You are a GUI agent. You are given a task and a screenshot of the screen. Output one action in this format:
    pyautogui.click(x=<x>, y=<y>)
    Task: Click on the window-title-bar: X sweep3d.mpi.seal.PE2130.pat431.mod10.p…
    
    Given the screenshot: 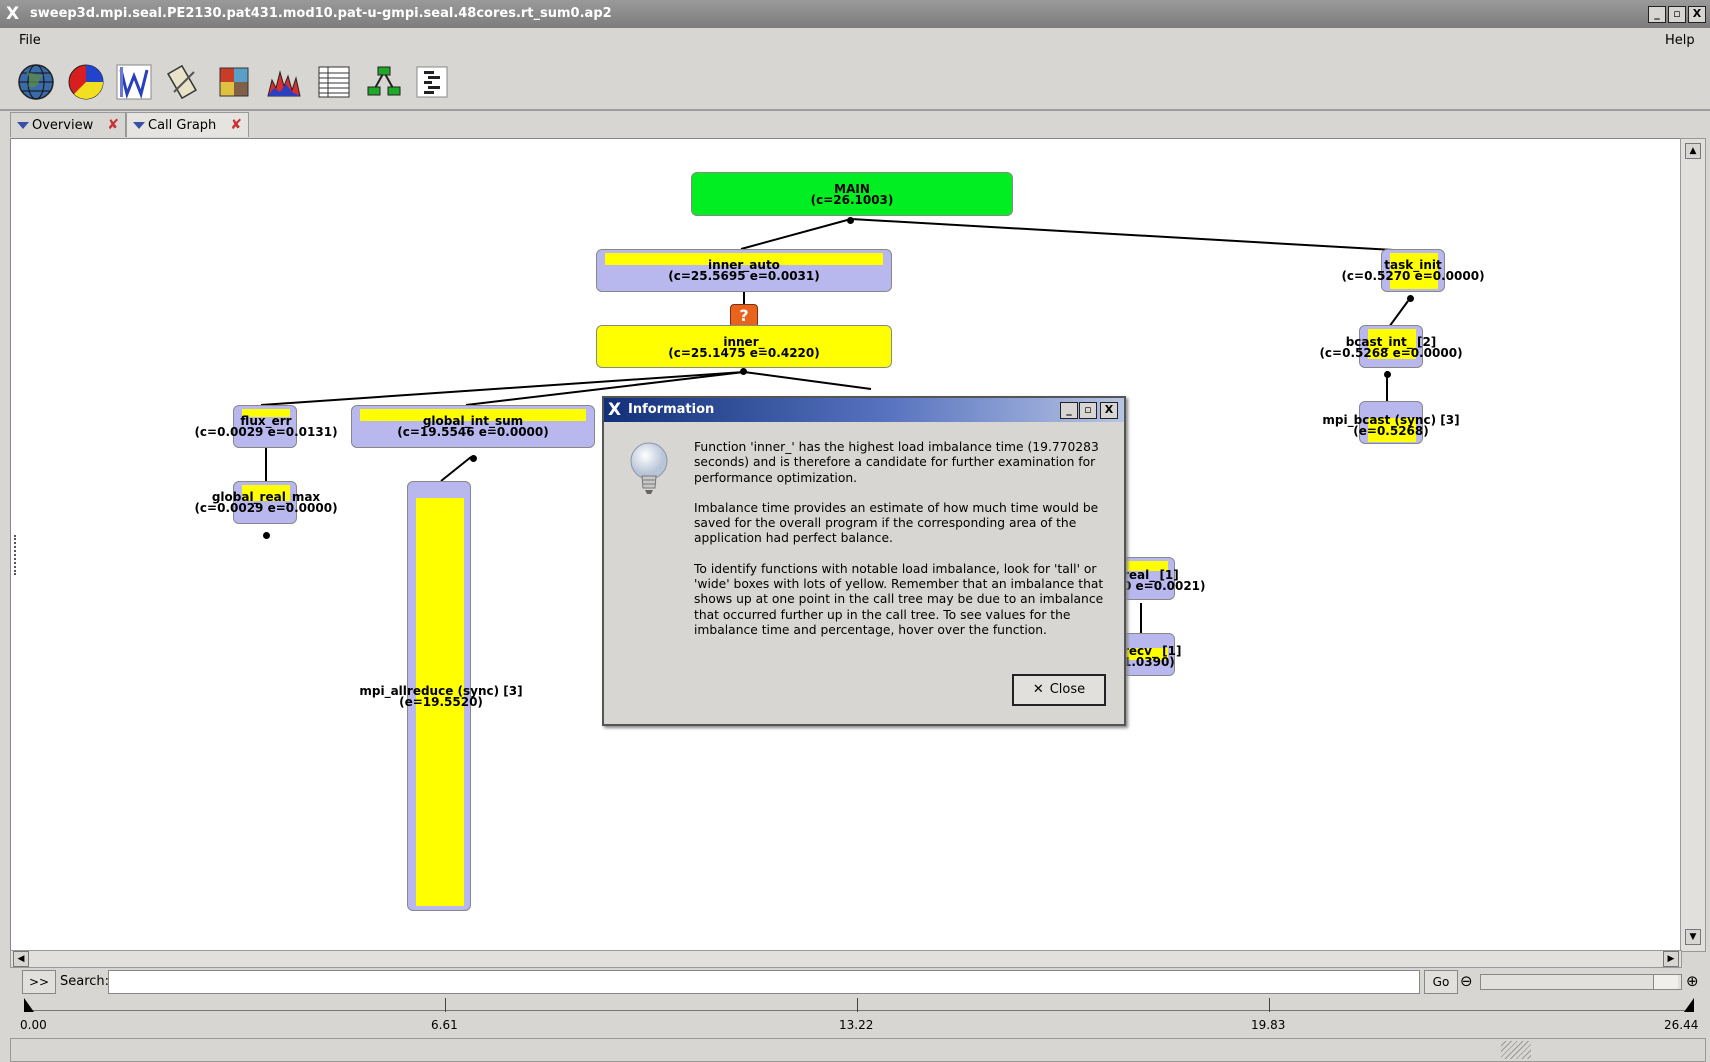 What is the action you would take?
    pyautogui.click(x=855, y=14)
    